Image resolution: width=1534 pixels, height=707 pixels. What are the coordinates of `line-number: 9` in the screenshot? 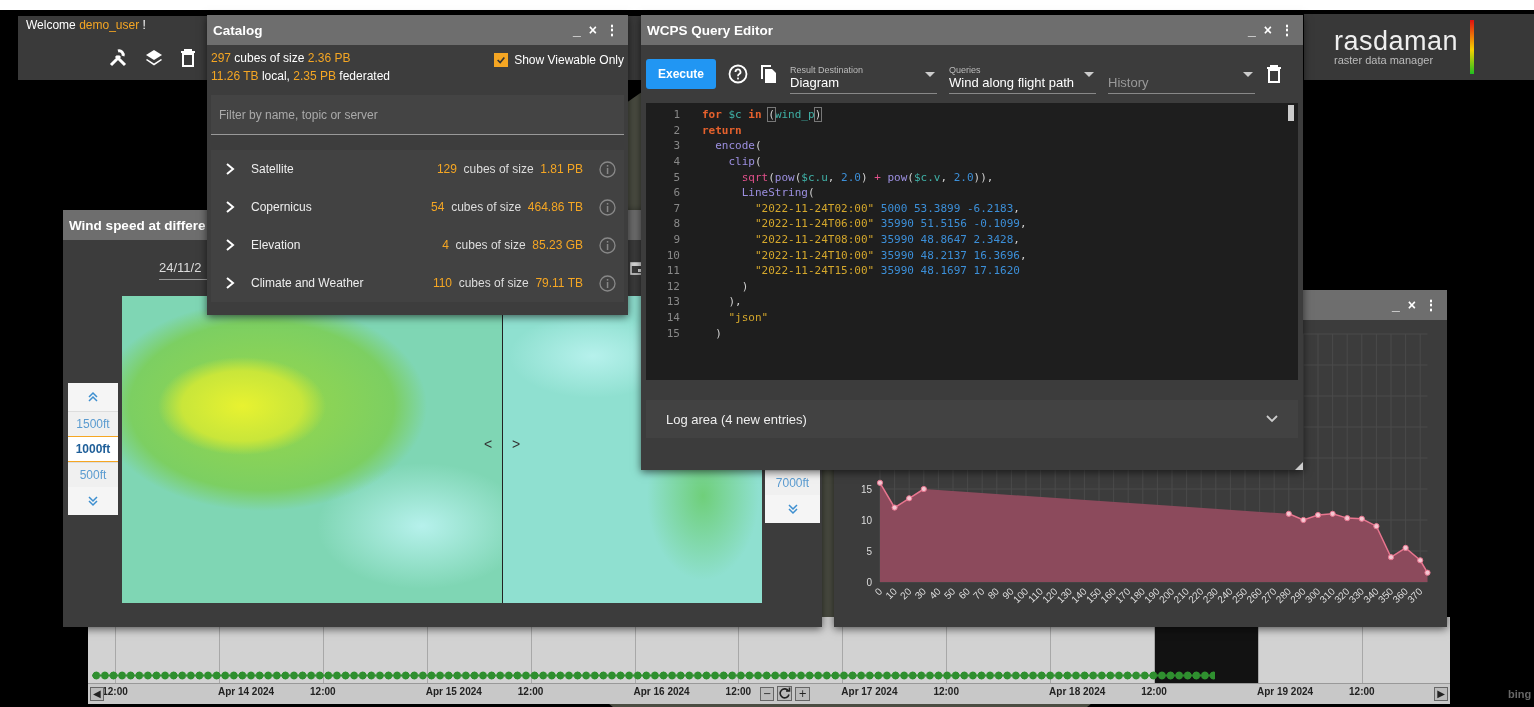 It's located at (676, 240).